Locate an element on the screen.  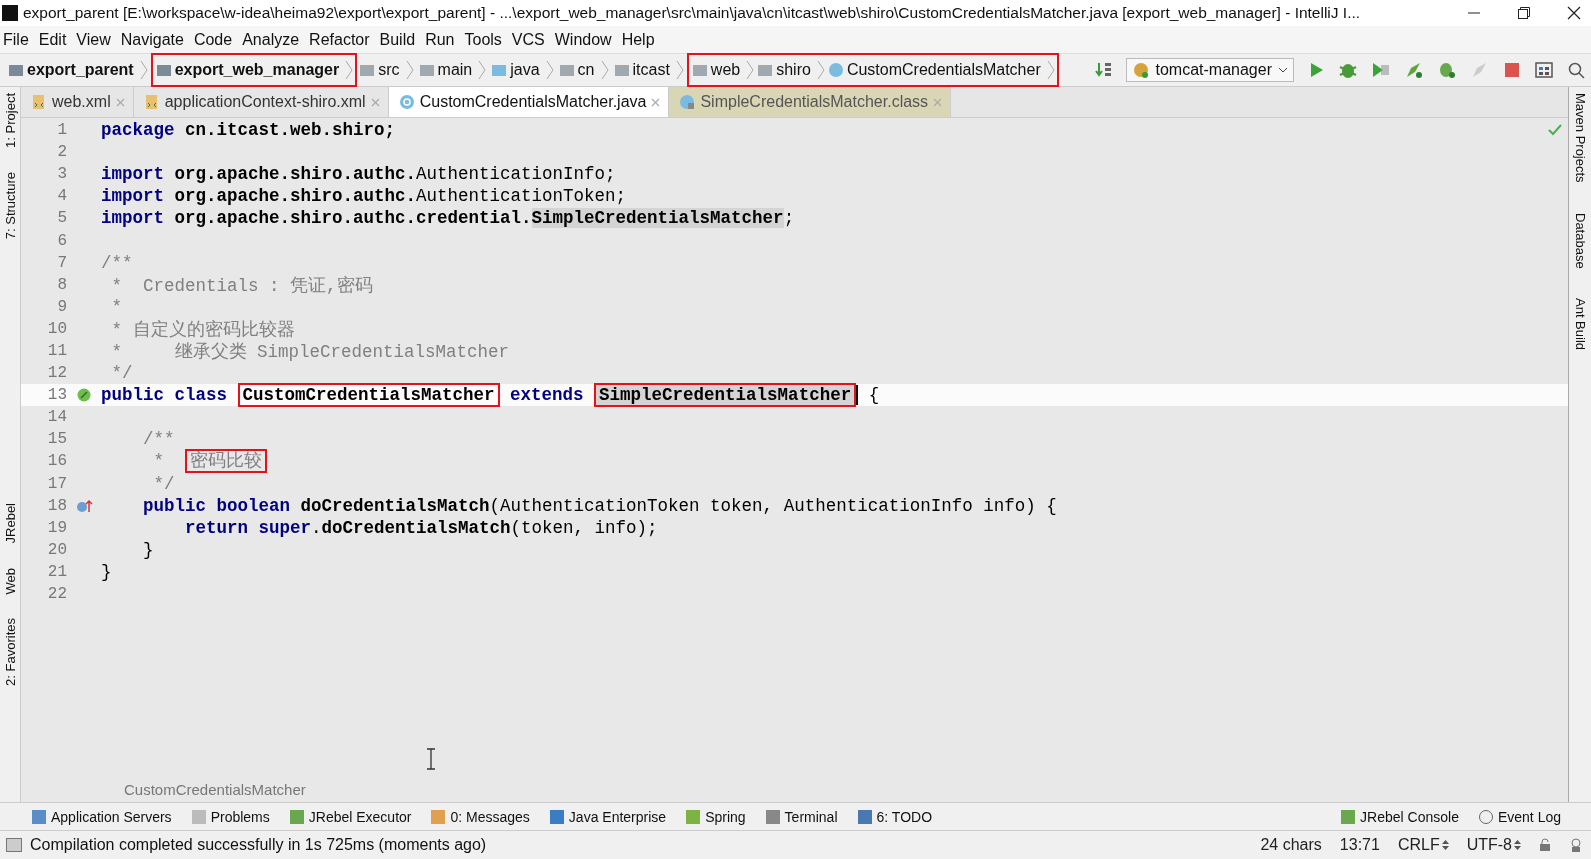
close-icon is located at coordinates (1574, 13).